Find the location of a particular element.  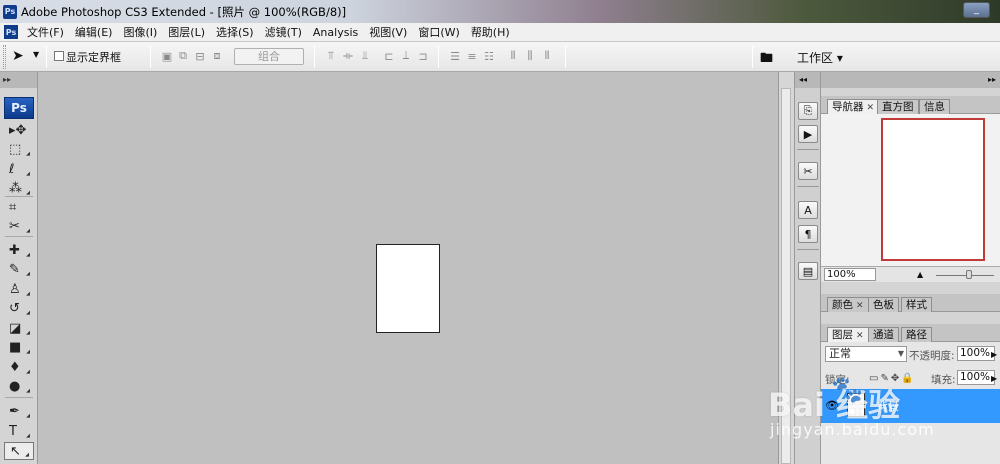

magic-wand-tool: ⁂ ◢ is located at coordinates (19, 188).